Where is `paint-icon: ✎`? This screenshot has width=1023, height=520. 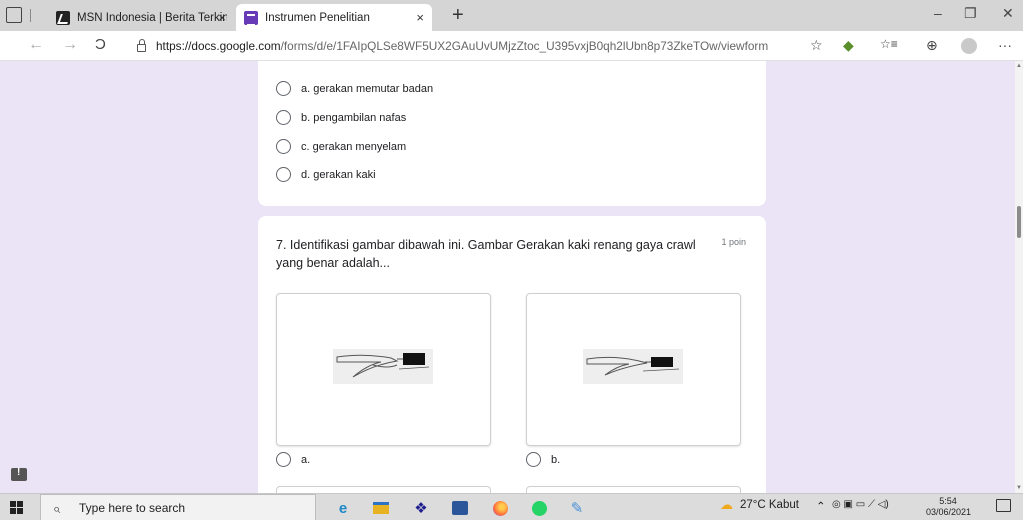
paint-icon: ✎ is located at coordinates (577, 508).